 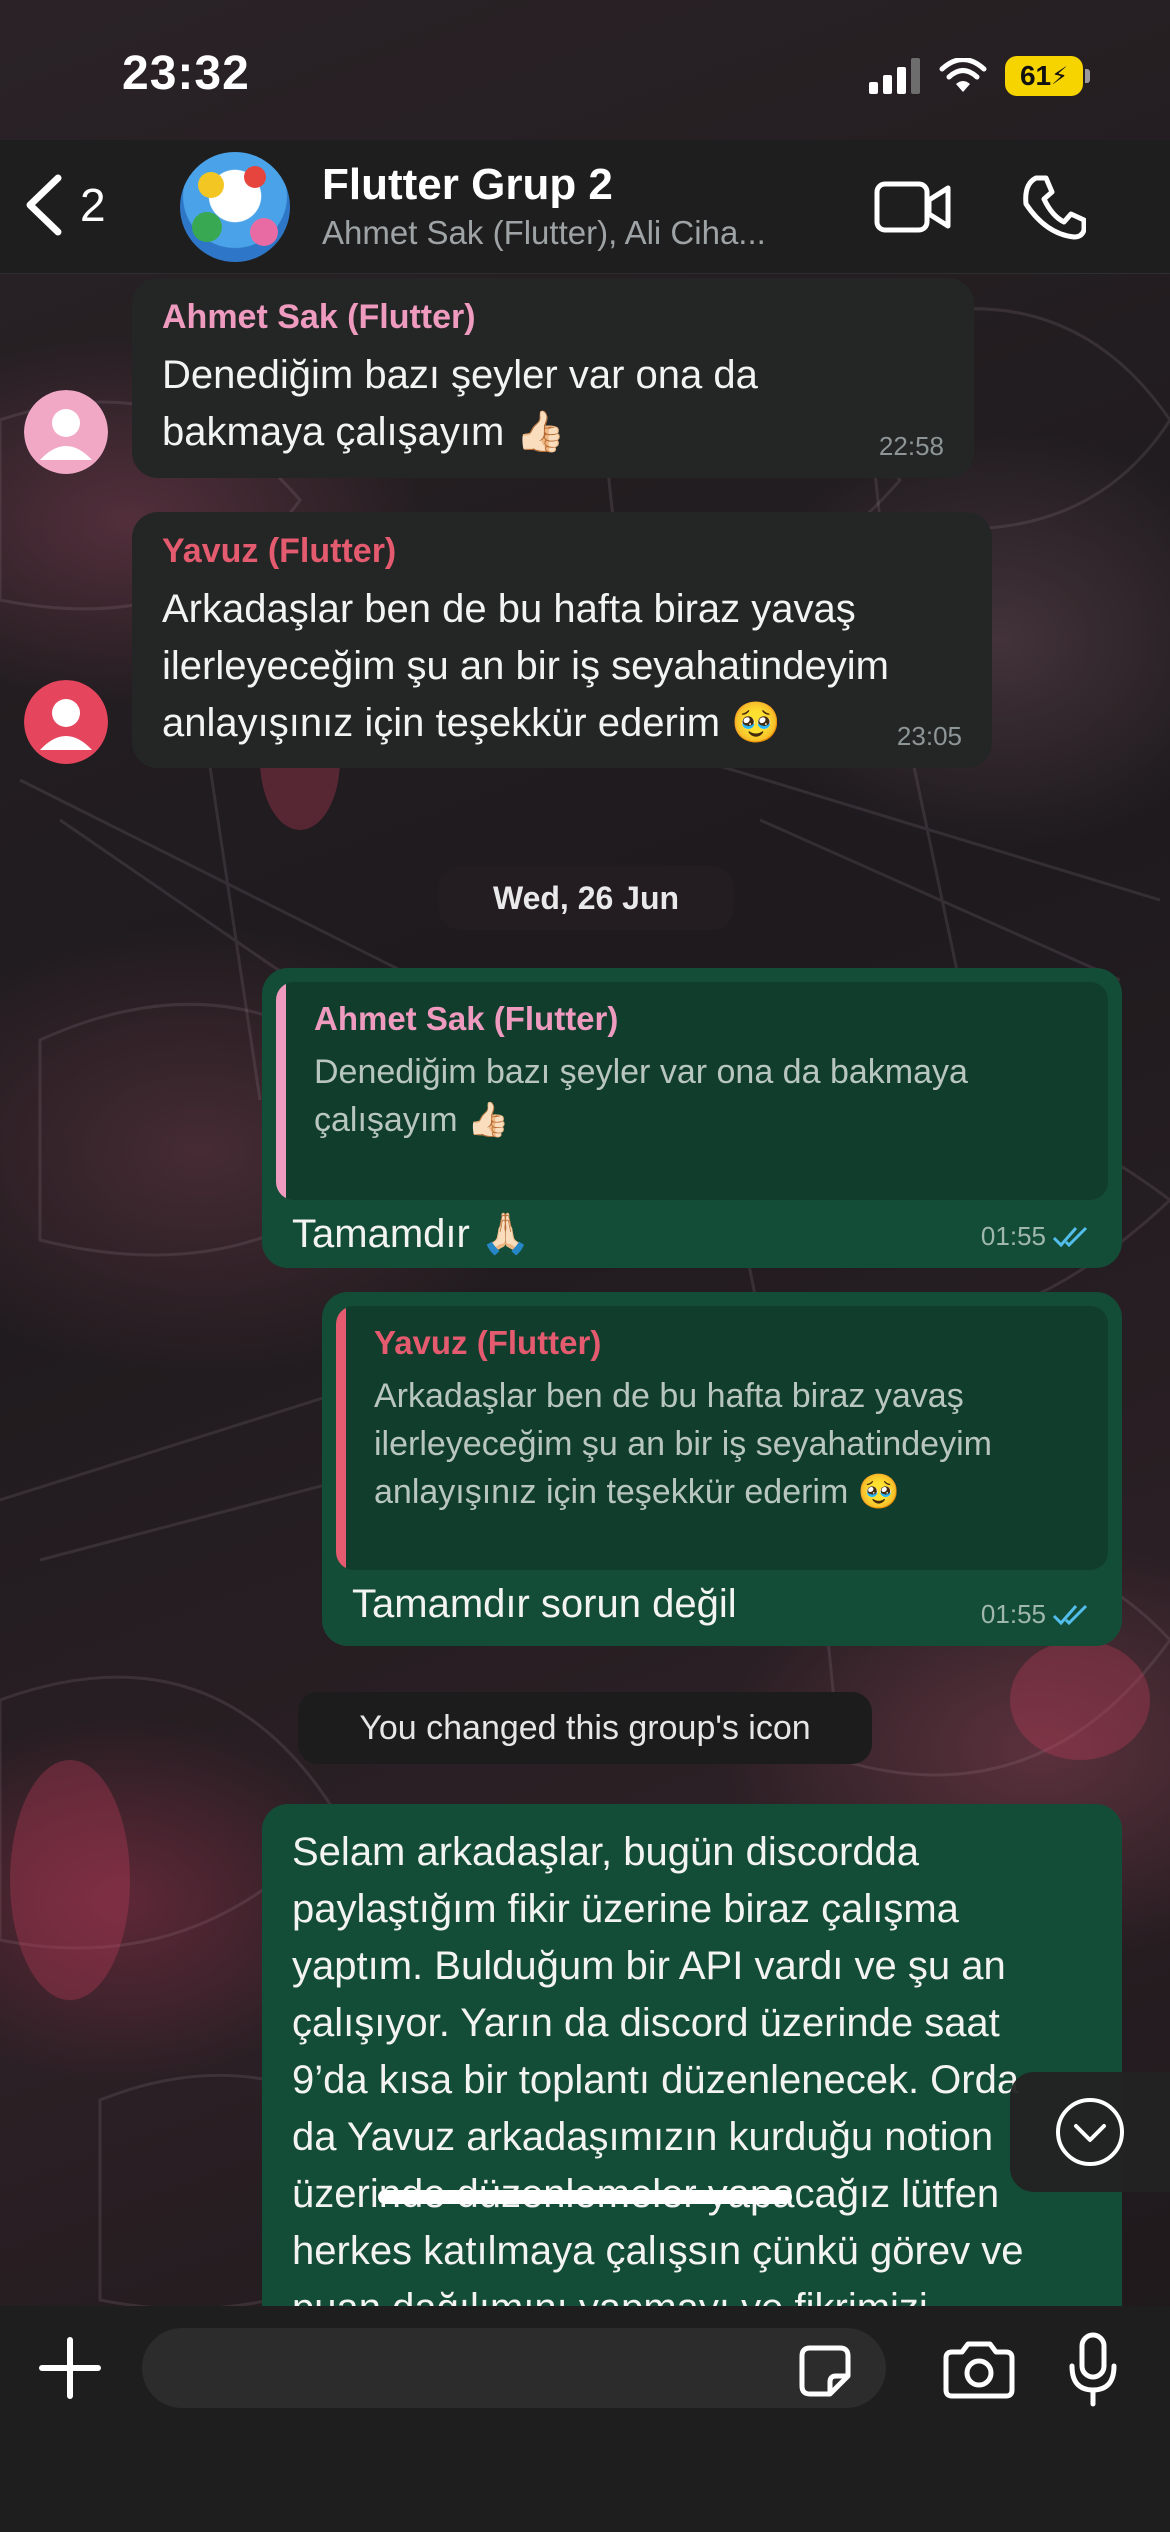 I want to click on charging-bolt-icon: ⚡, so click(x=1059, y=76).